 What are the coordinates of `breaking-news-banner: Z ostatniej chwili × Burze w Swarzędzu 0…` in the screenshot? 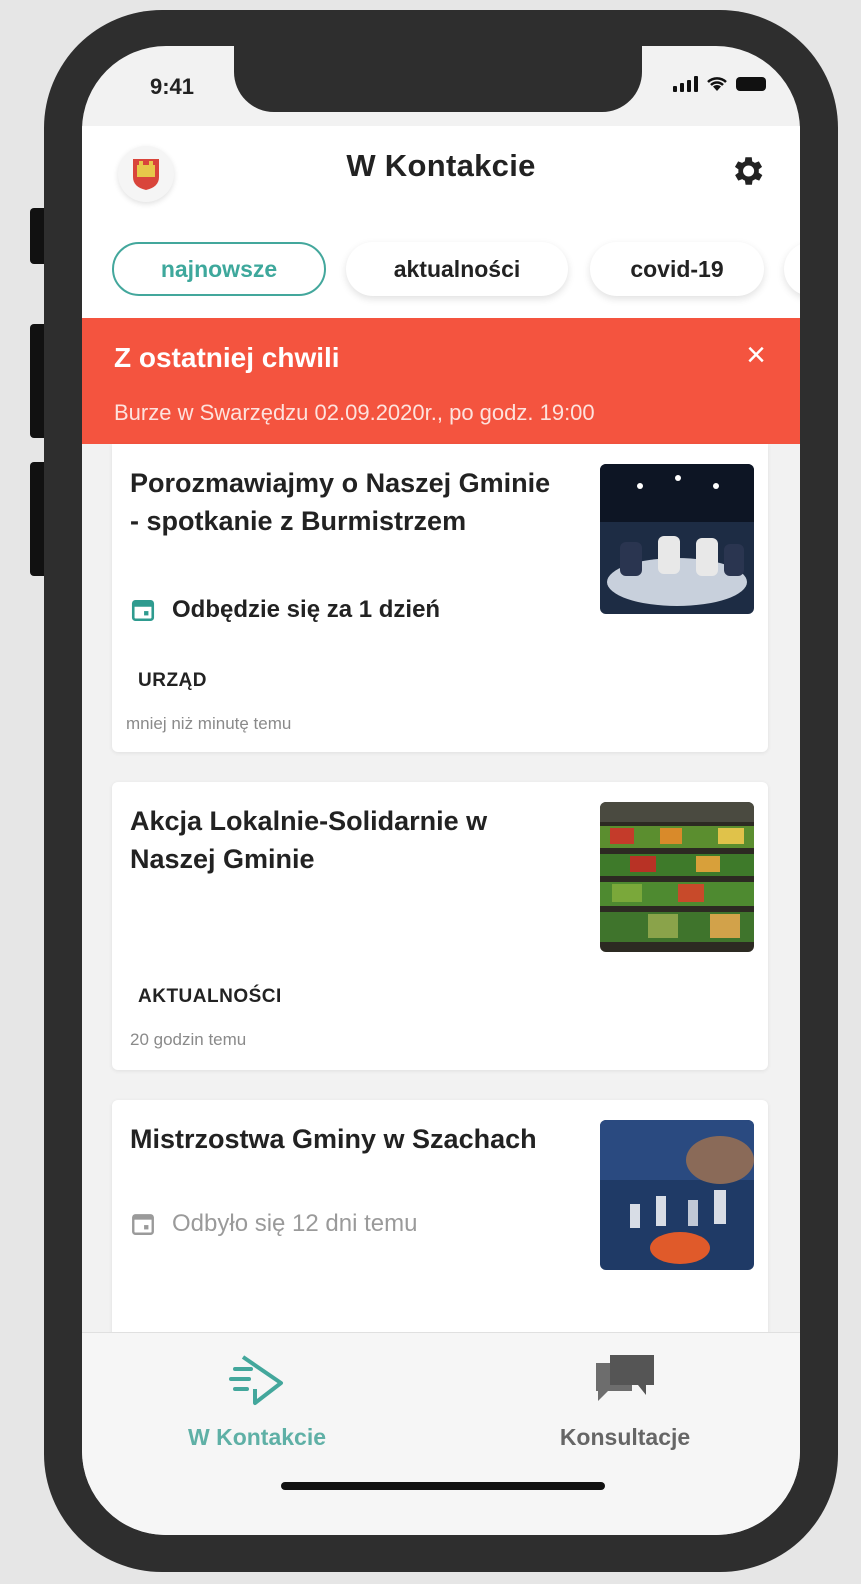 It's located at (441, 381).